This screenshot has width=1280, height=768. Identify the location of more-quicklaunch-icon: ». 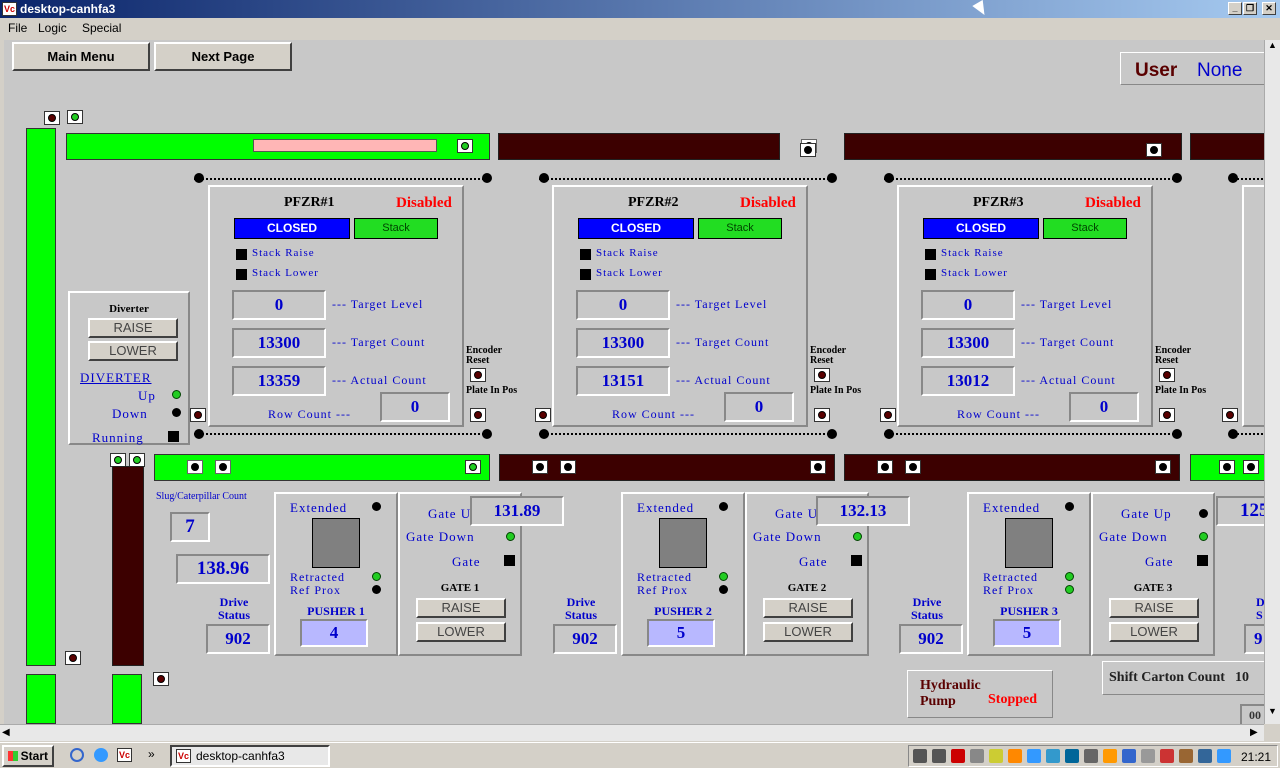
(151, 754).